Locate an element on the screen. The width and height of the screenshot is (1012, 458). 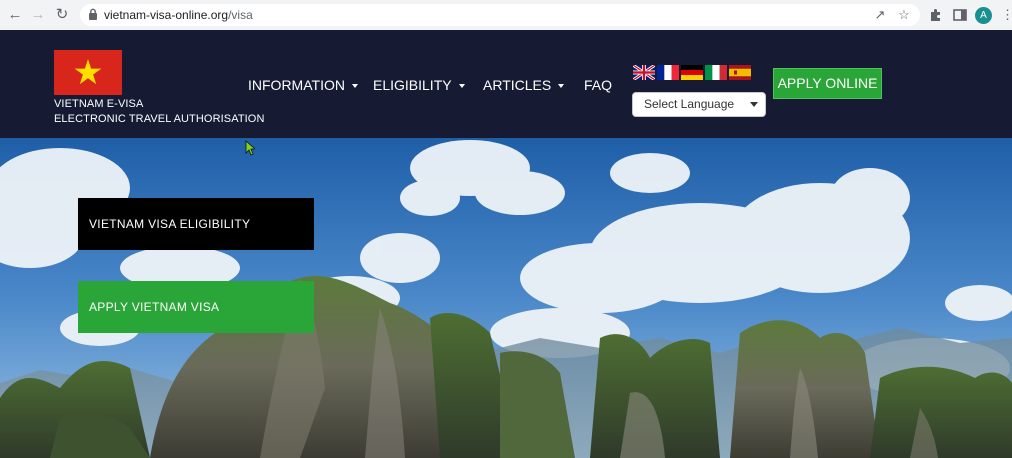
nav-faq: FAQ is located at coordinates (598, 85).